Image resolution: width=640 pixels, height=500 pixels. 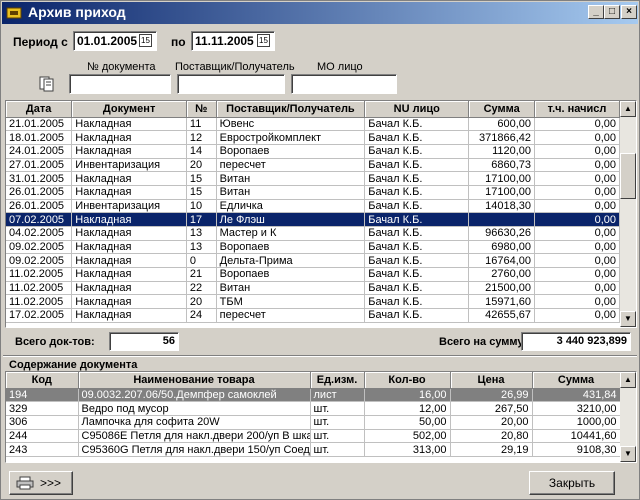 I want to click on table-cell: Мастер и К, so click(x=291, y=233).